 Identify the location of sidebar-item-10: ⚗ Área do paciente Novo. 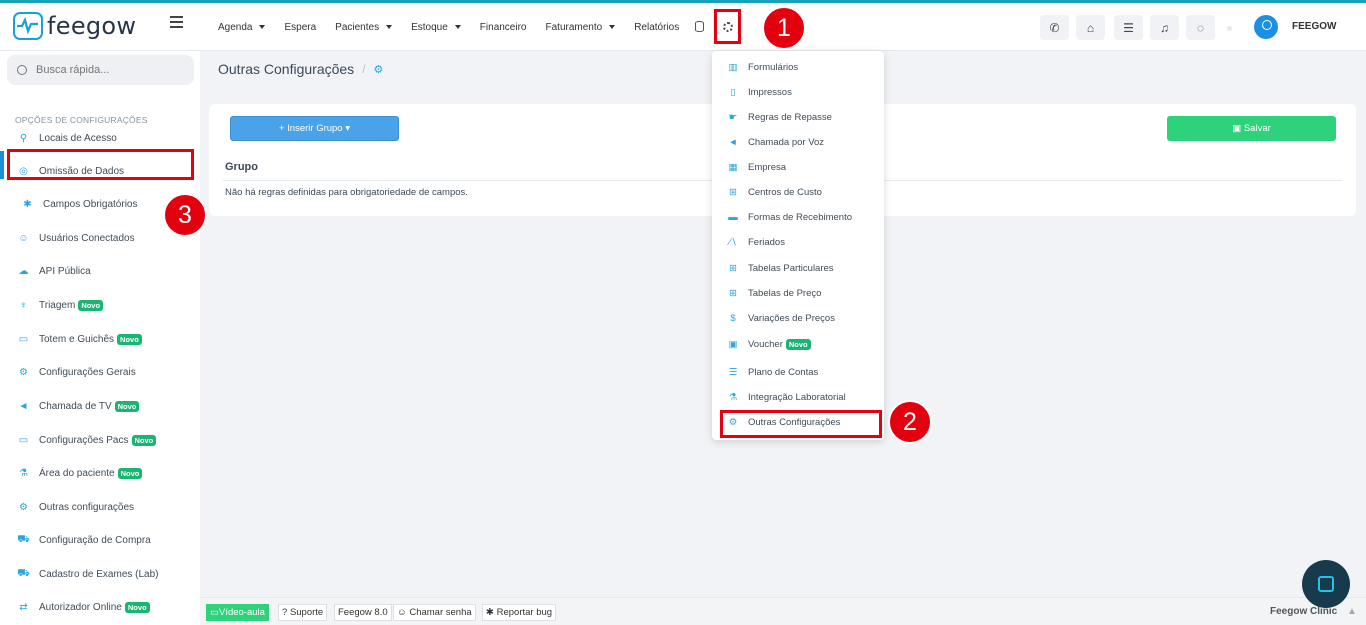
(100, 473).